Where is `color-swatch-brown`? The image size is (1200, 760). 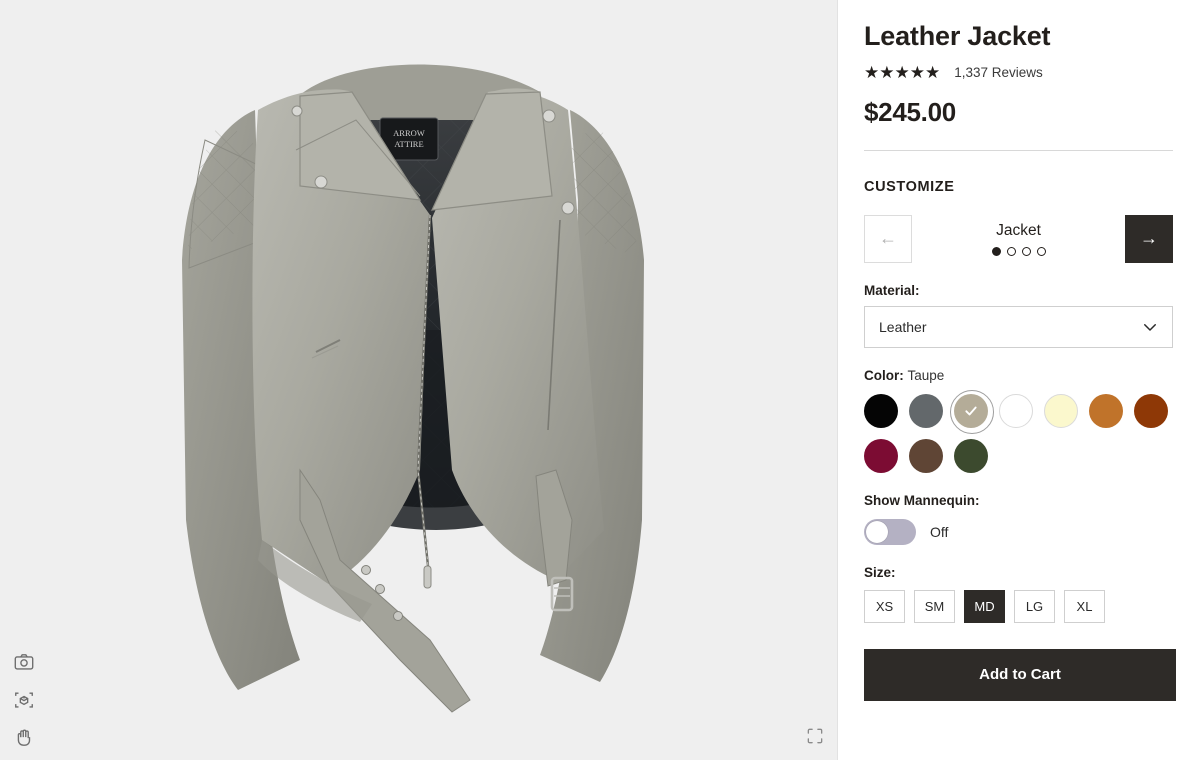 color-swatch-brown is located at coordinates (926, 455).